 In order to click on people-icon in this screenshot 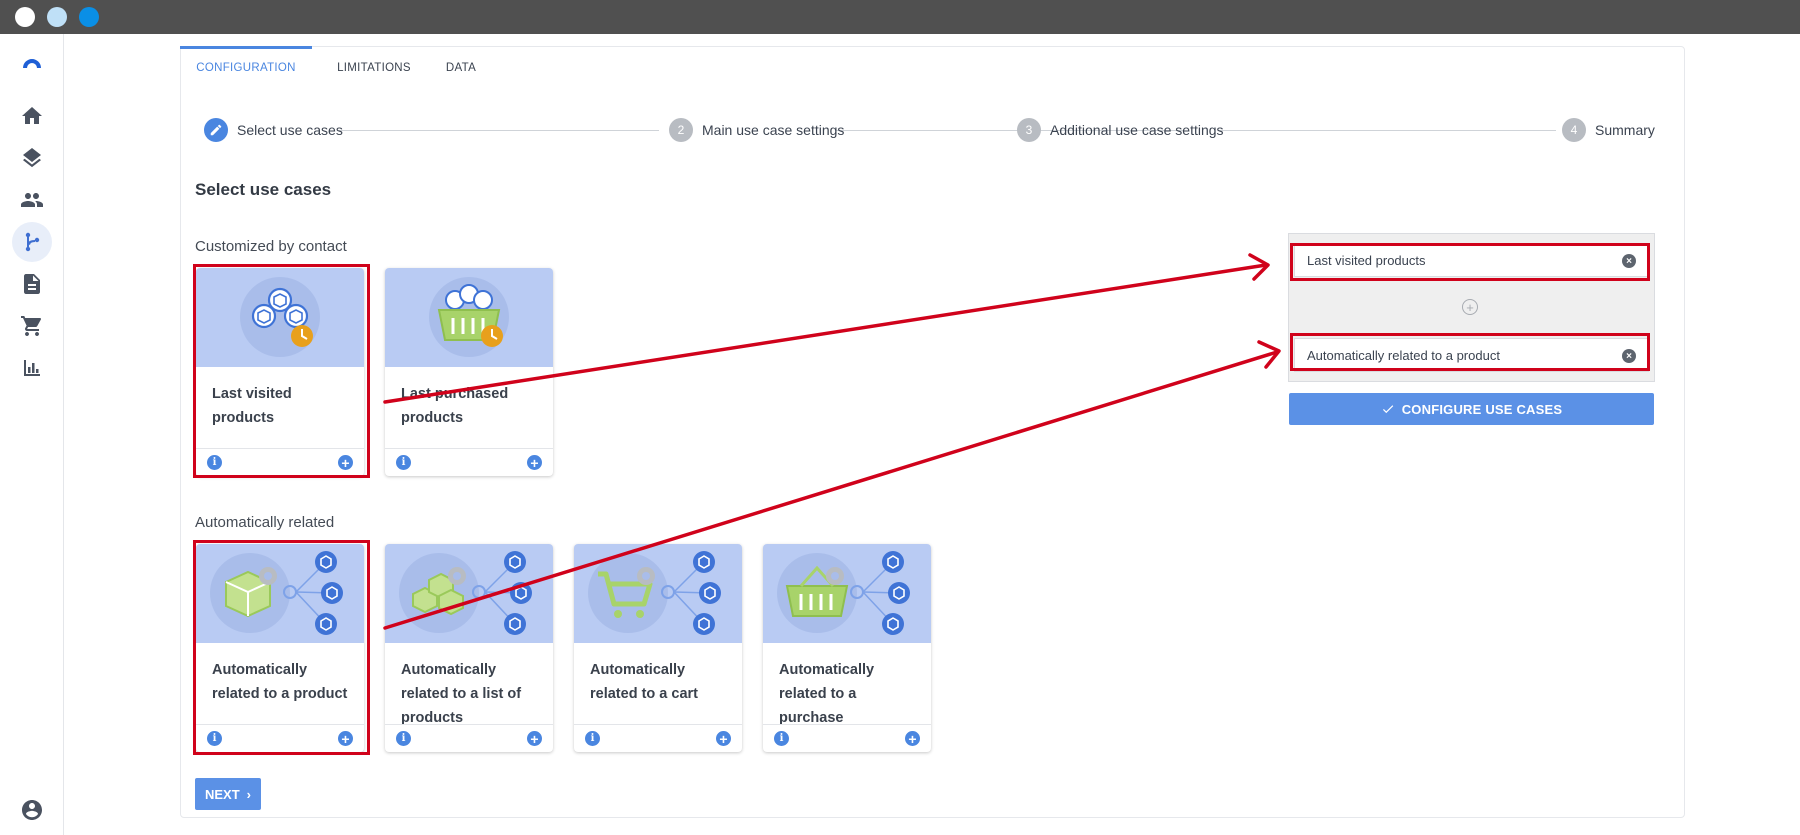, I will do `click(32, 200)`.